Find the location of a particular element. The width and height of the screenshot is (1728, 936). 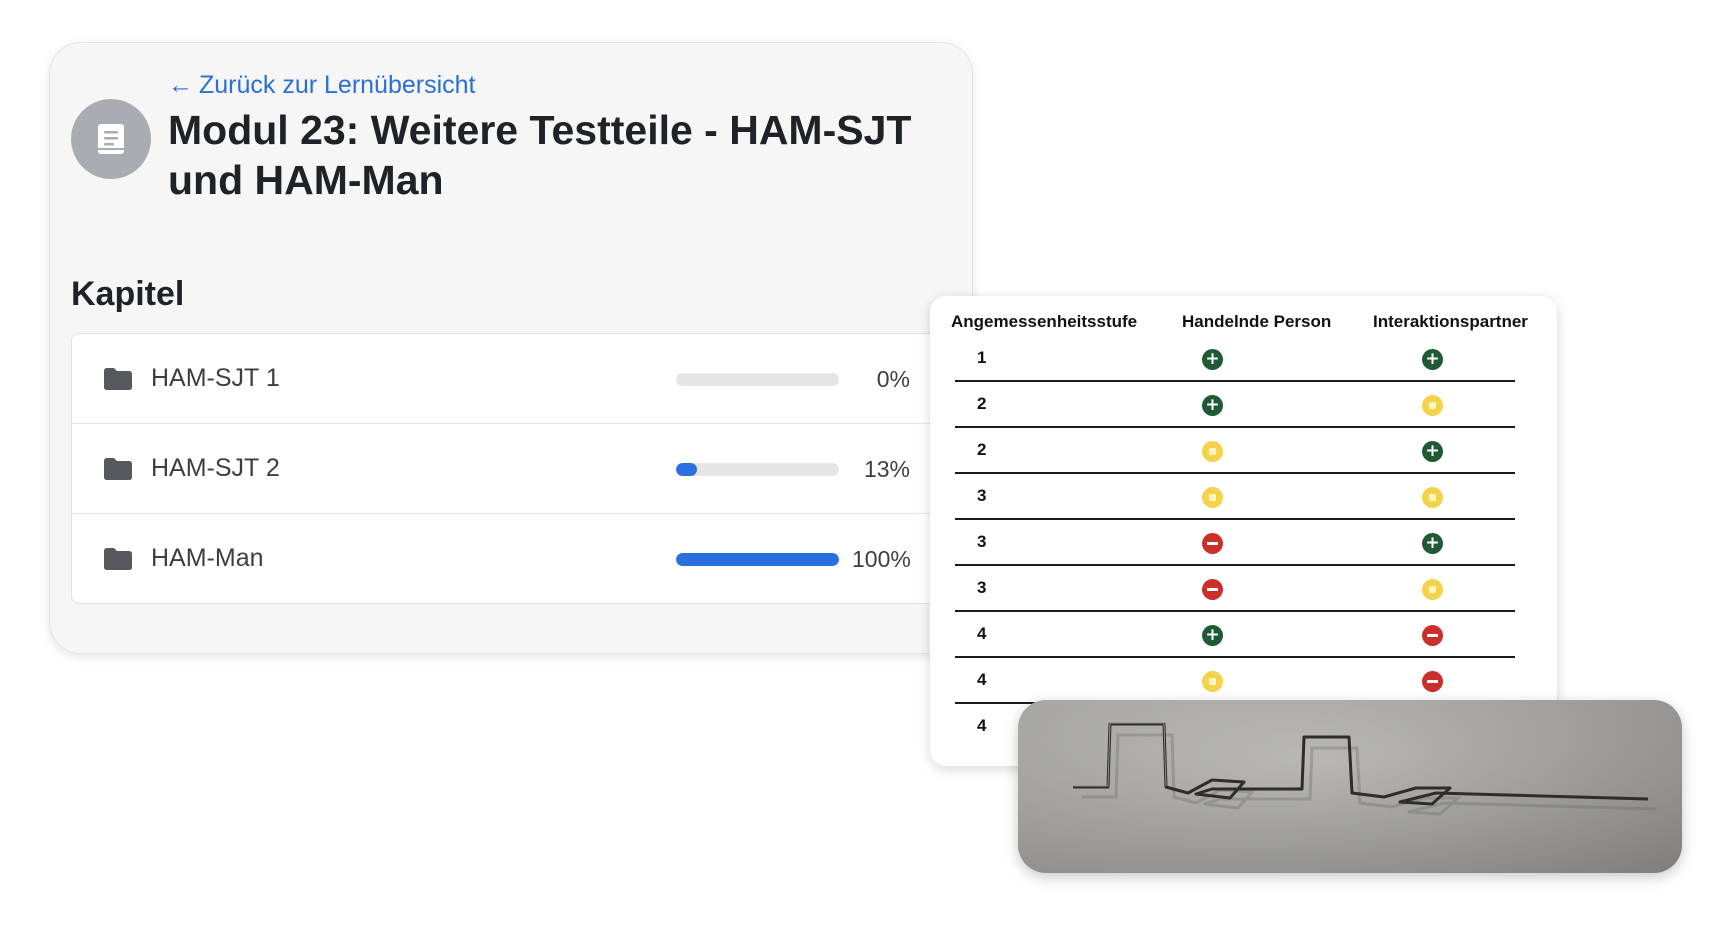

arrow-left-icon: ← is located at coordinates (180, 85).